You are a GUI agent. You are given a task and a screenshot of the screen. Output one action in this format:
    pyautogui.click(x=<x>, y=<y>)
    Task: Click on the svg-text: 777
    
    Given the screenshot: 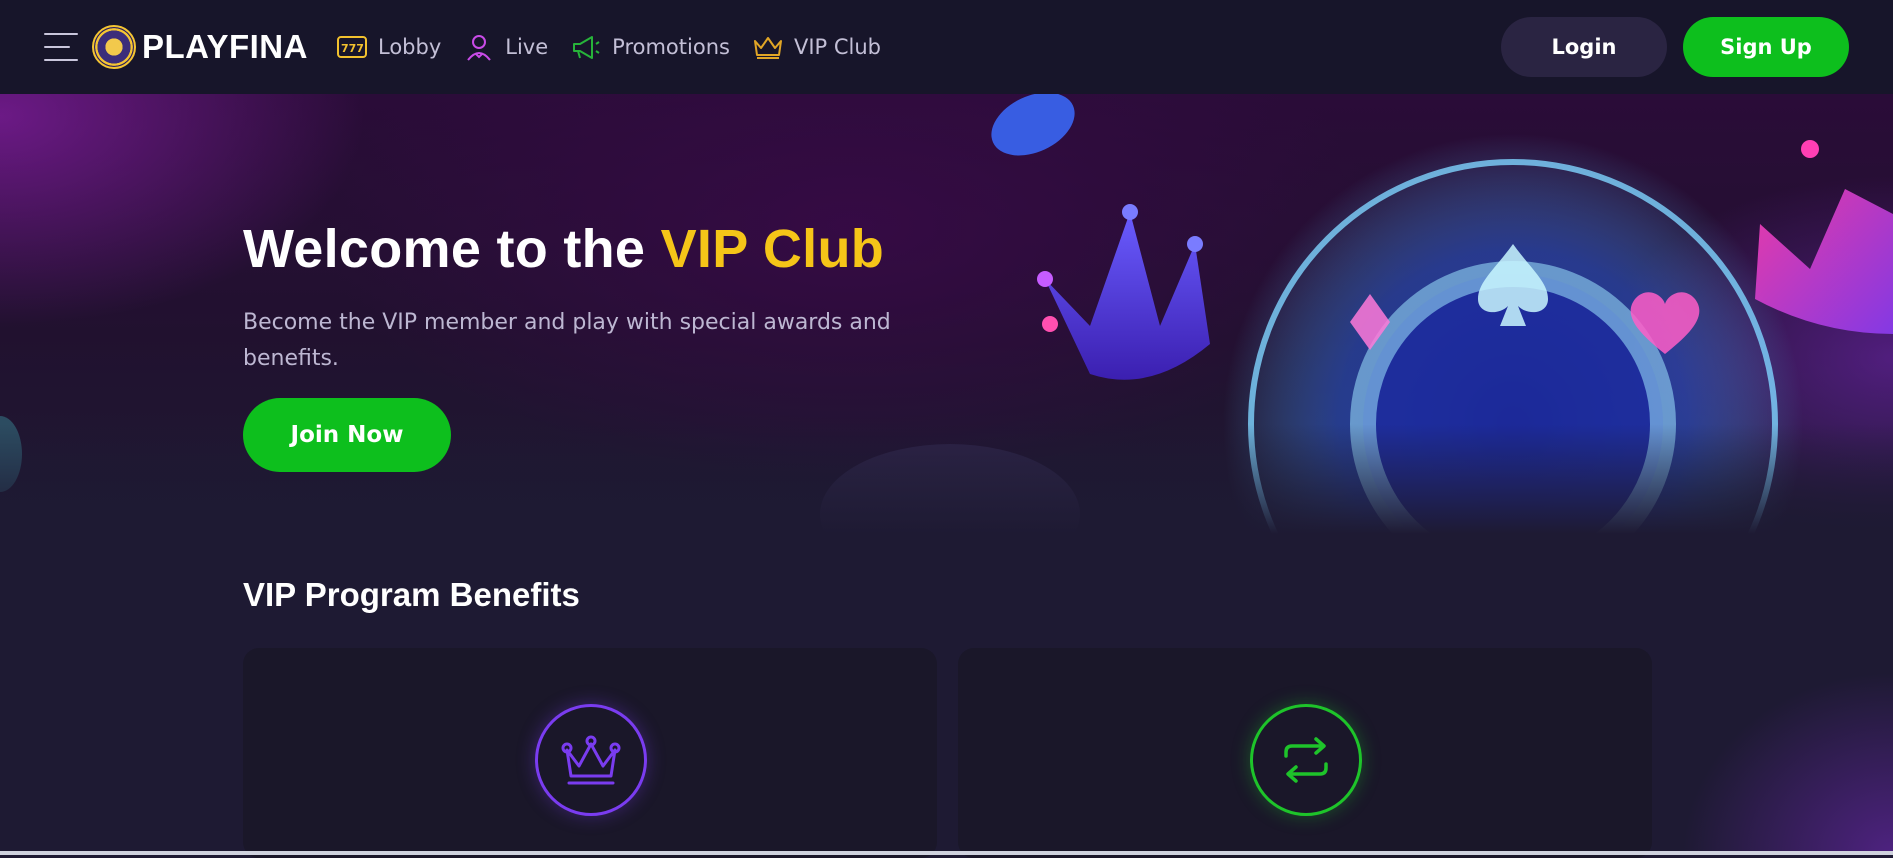 What is the action you would take?
    pyautogui.click(x=352, y=48)
    